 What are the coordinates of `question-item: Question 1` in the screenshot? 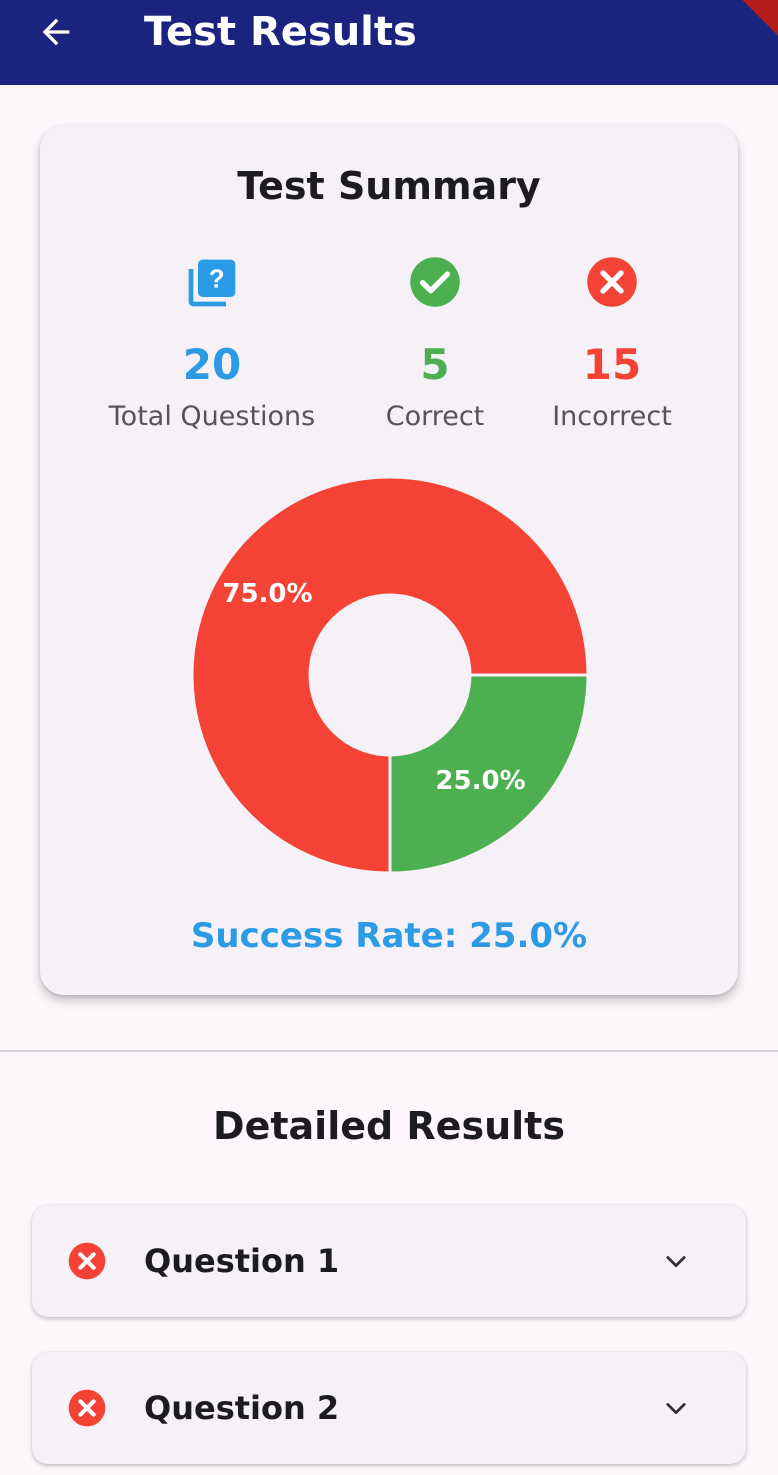 It's located at (389, 1261).